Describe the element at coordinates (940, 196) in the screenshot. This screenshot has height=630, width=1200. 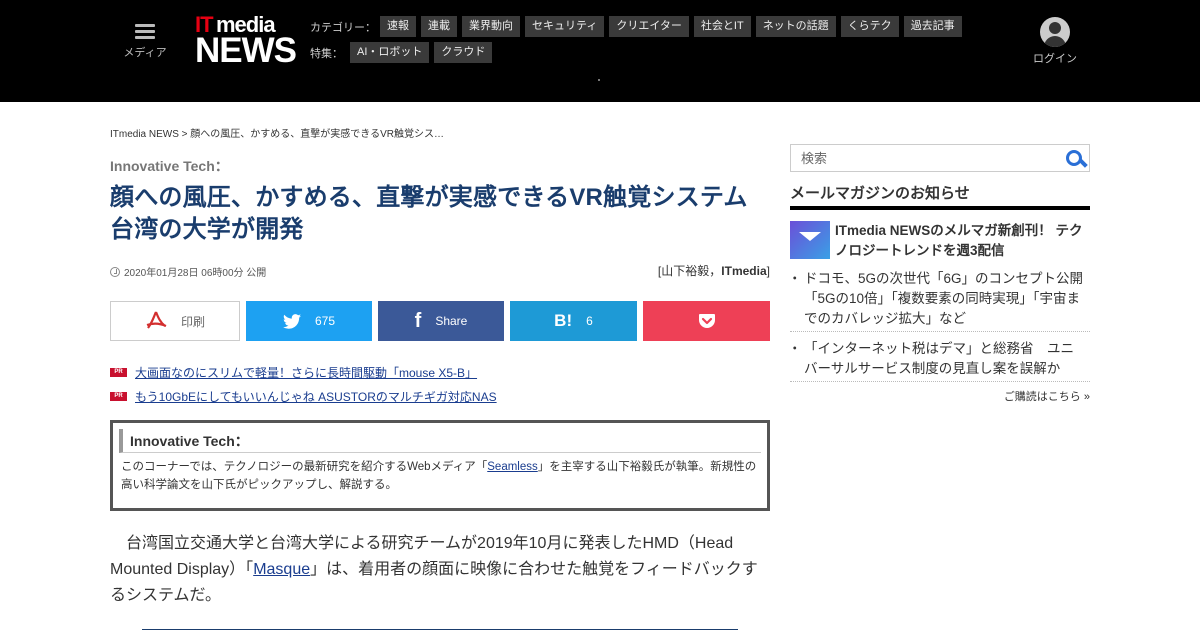
I see `newsletter-heading: メールマガジンのお知らせ` at that location.